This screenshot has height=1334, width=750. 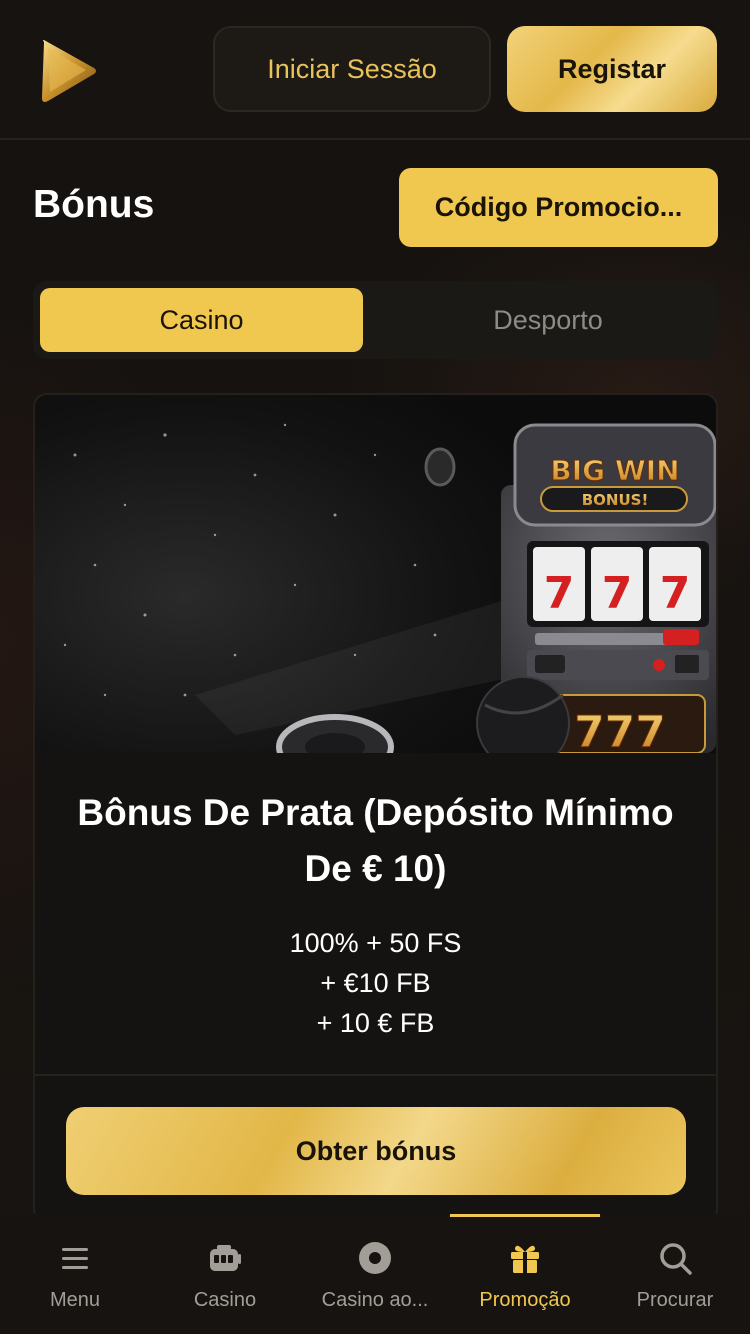 What do you see at coordinates (617, 593) in the screenshot?
I see `reel-2: 7` at bounding box center [617, 593].